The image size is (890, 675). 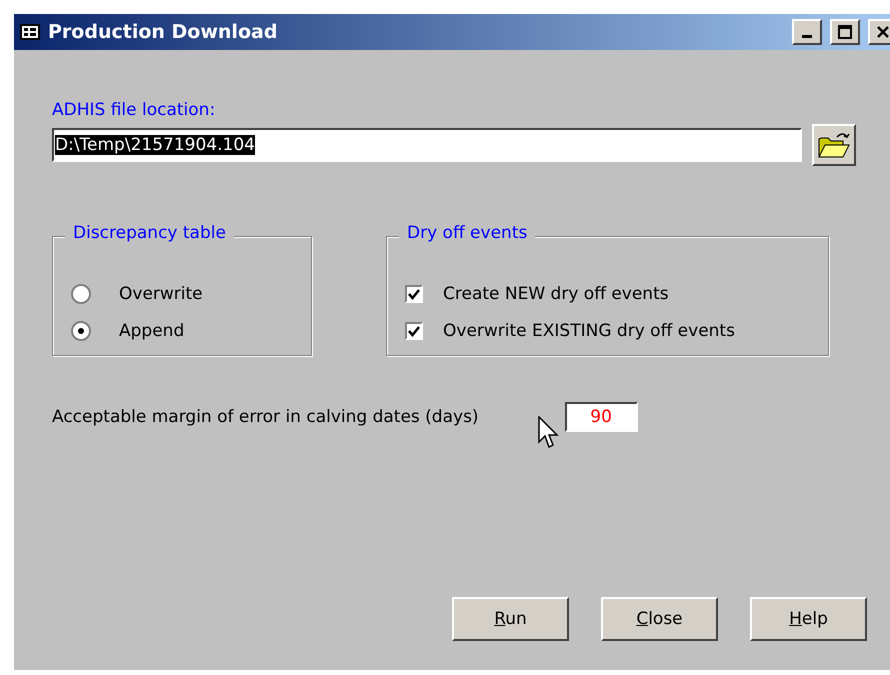 I want to click on group-title: Dry off events, so click(x=467, y=233).